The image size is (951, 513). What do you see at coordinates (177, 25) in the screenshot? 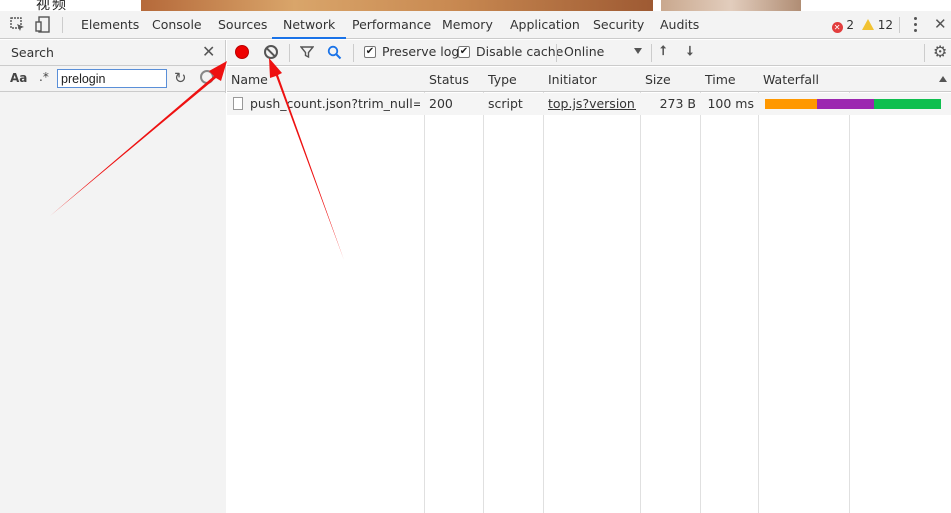
I see `tab-console: Console` at bounding box center [177, 25].